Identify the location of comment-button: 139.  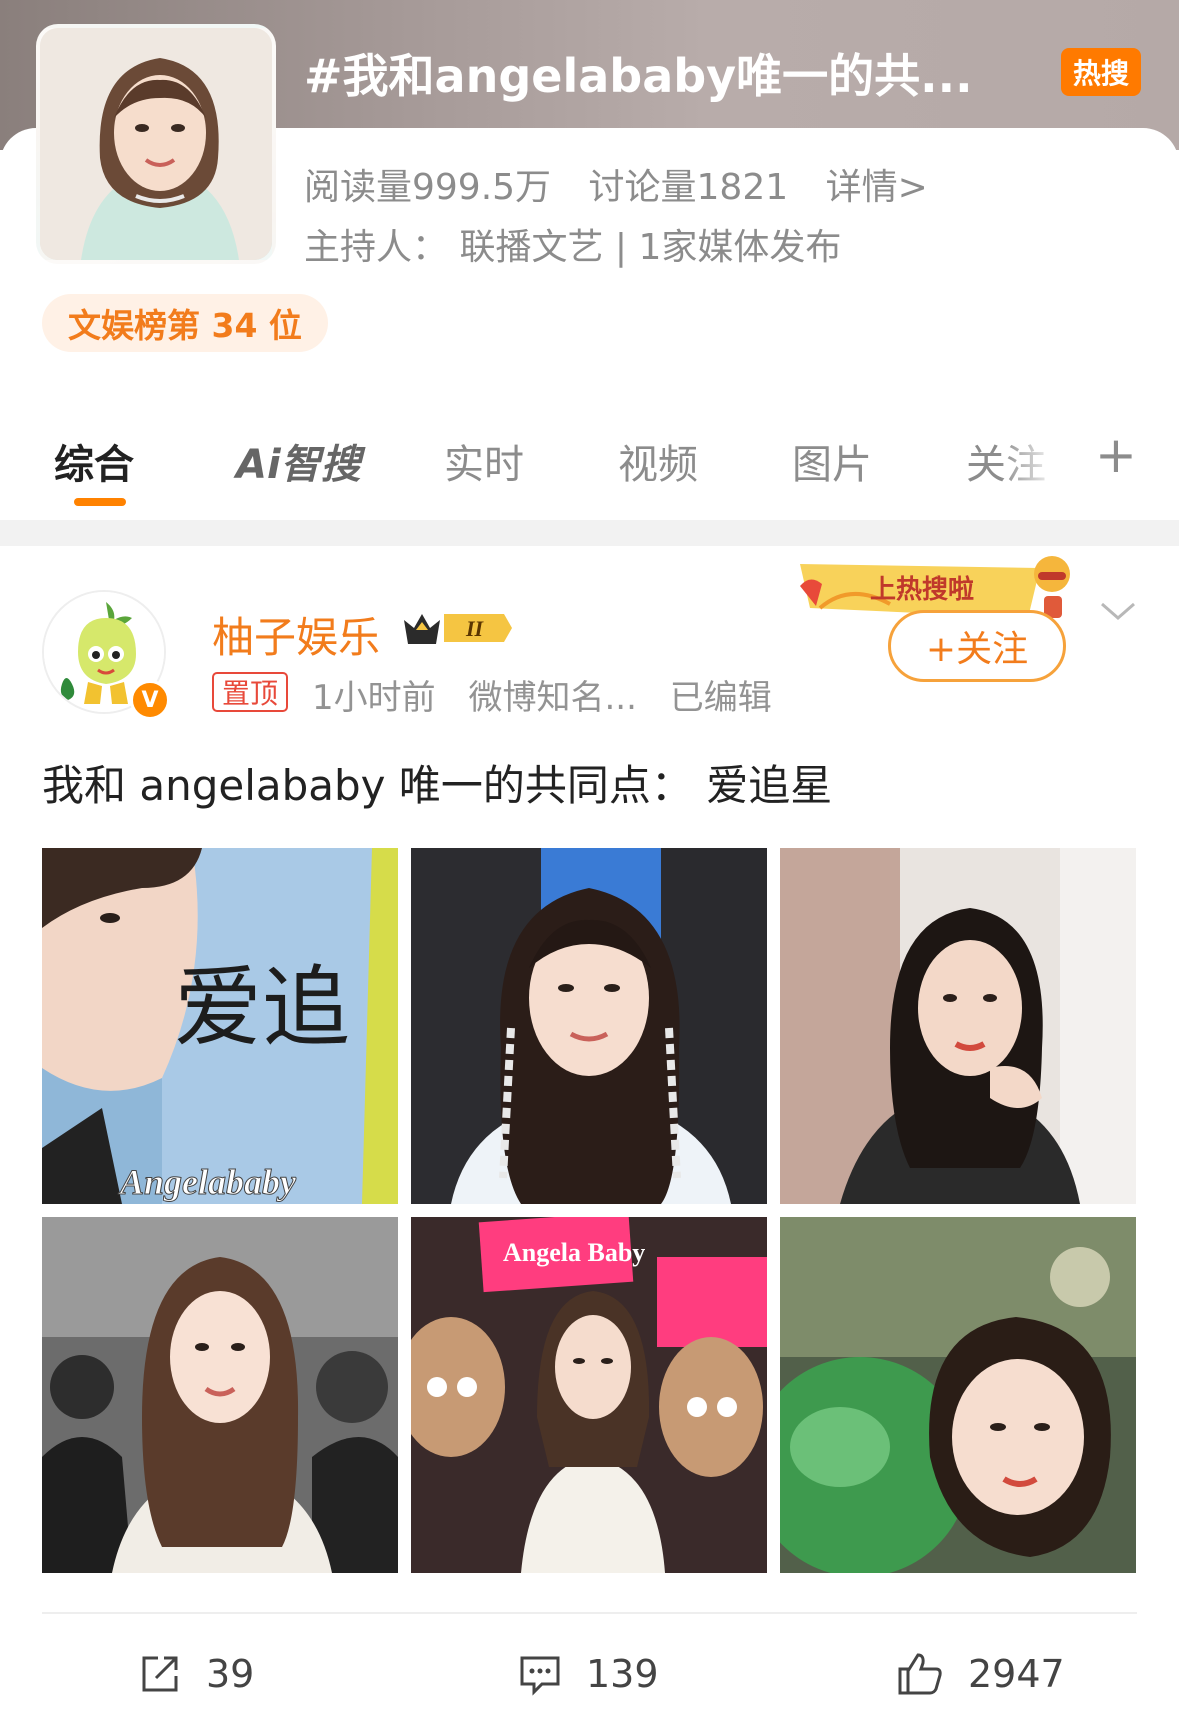
(588, 1674).